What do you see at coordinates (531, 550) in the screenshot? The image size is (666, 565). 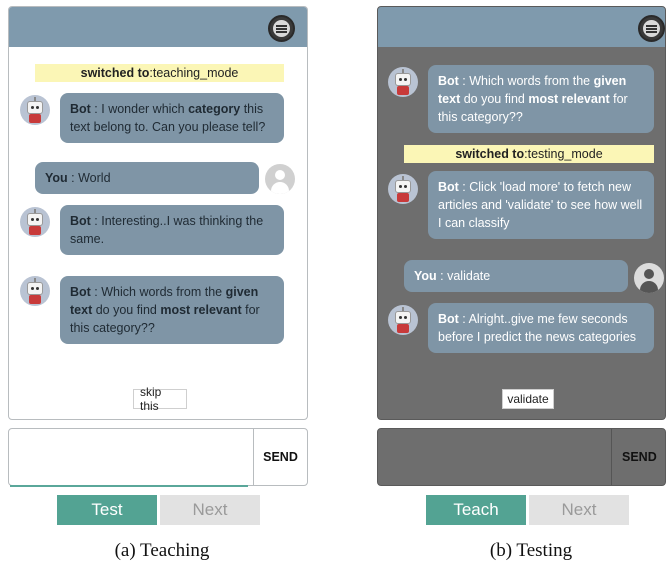 I see `caption-testing: (b) Testing` at bounding box center [531, 550].